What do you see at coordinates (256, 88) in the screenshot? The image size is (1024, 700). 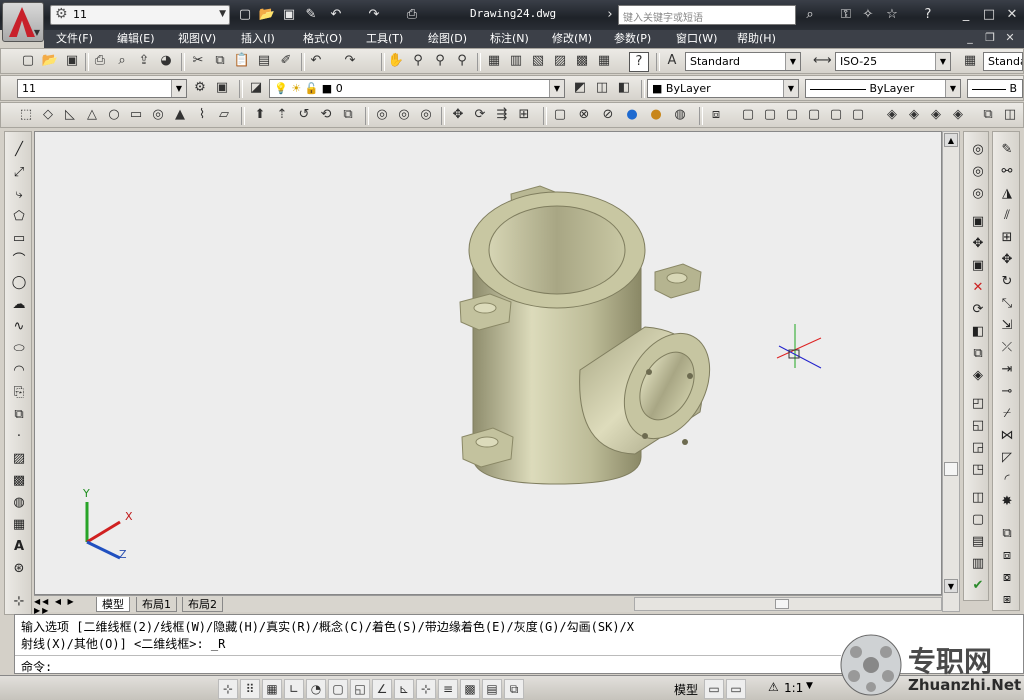 I see `layer-properties-icon: ◪` at bounding box center [256, 88].